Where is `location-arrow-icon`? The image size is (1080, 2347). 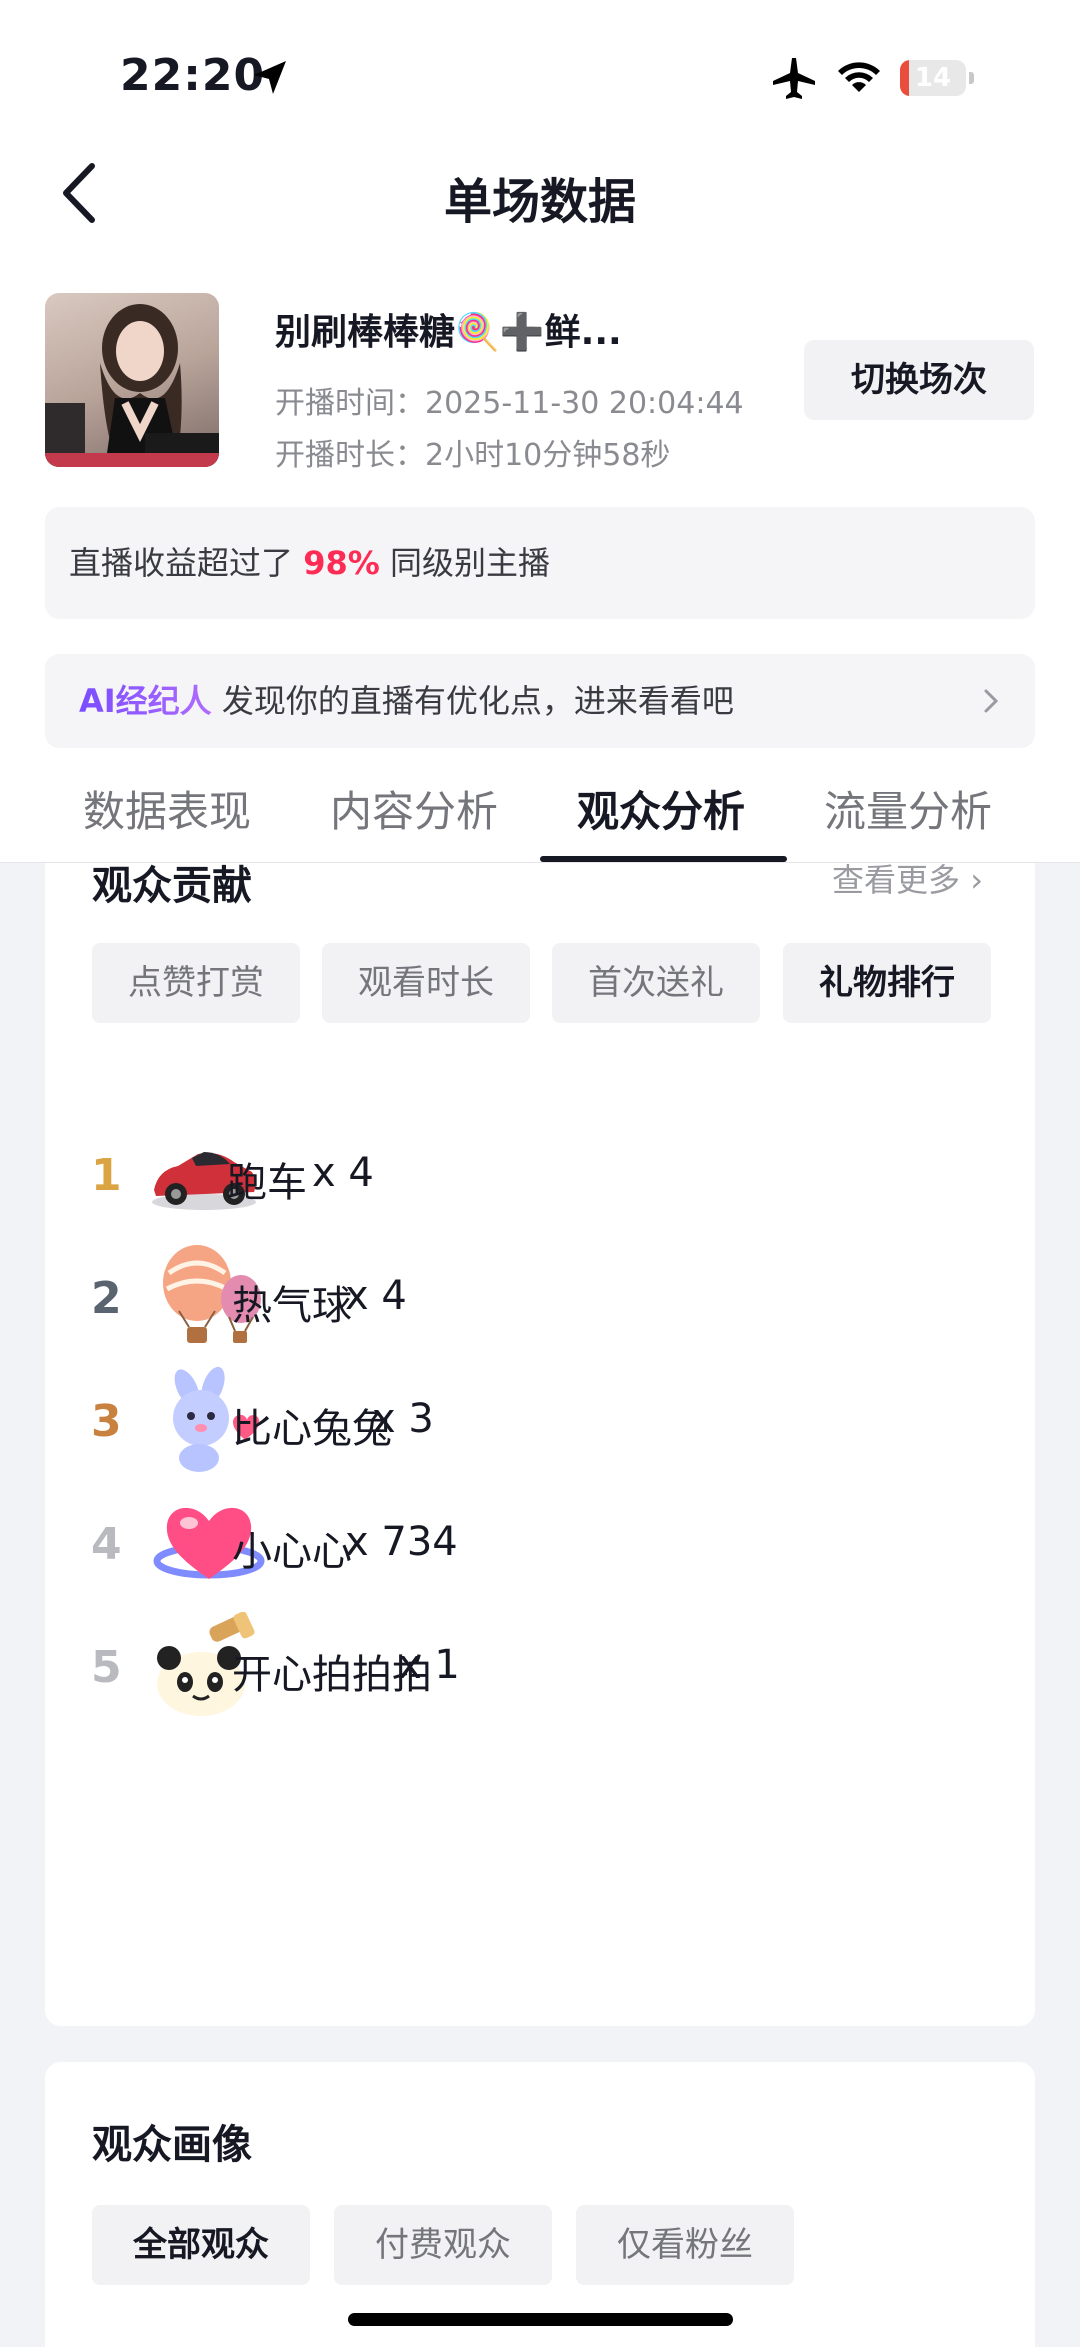 location-arrow-icon is located at coordinates (270, 77).